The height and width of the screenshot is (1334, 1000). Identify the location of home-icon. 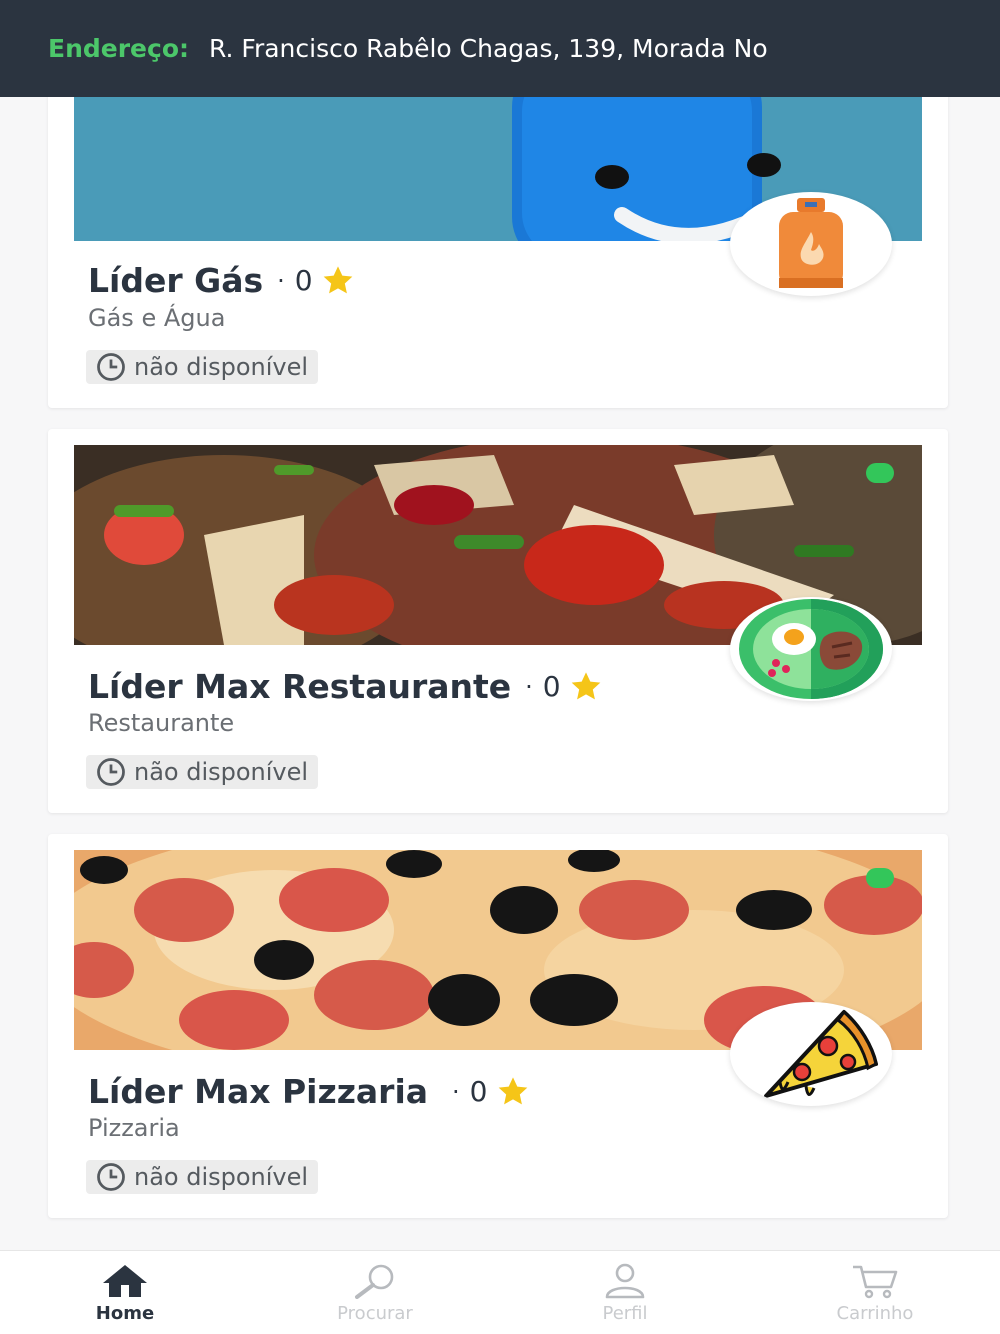
(125, 1281).